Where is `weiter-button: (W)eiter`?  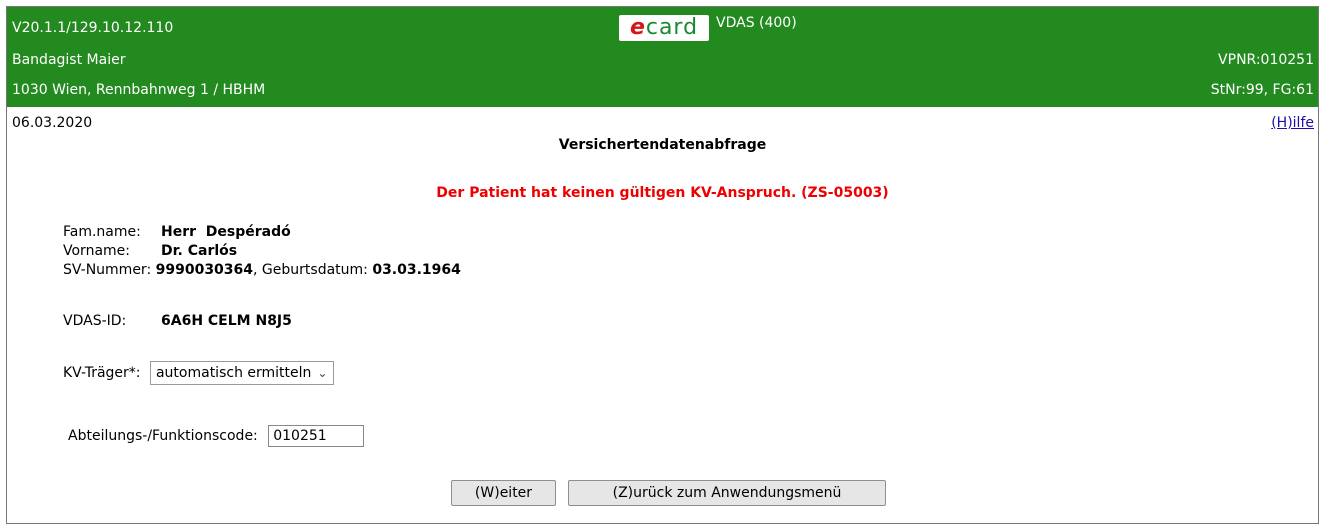
weiter-button: (W)eiter is located at coordinates (503, 493).